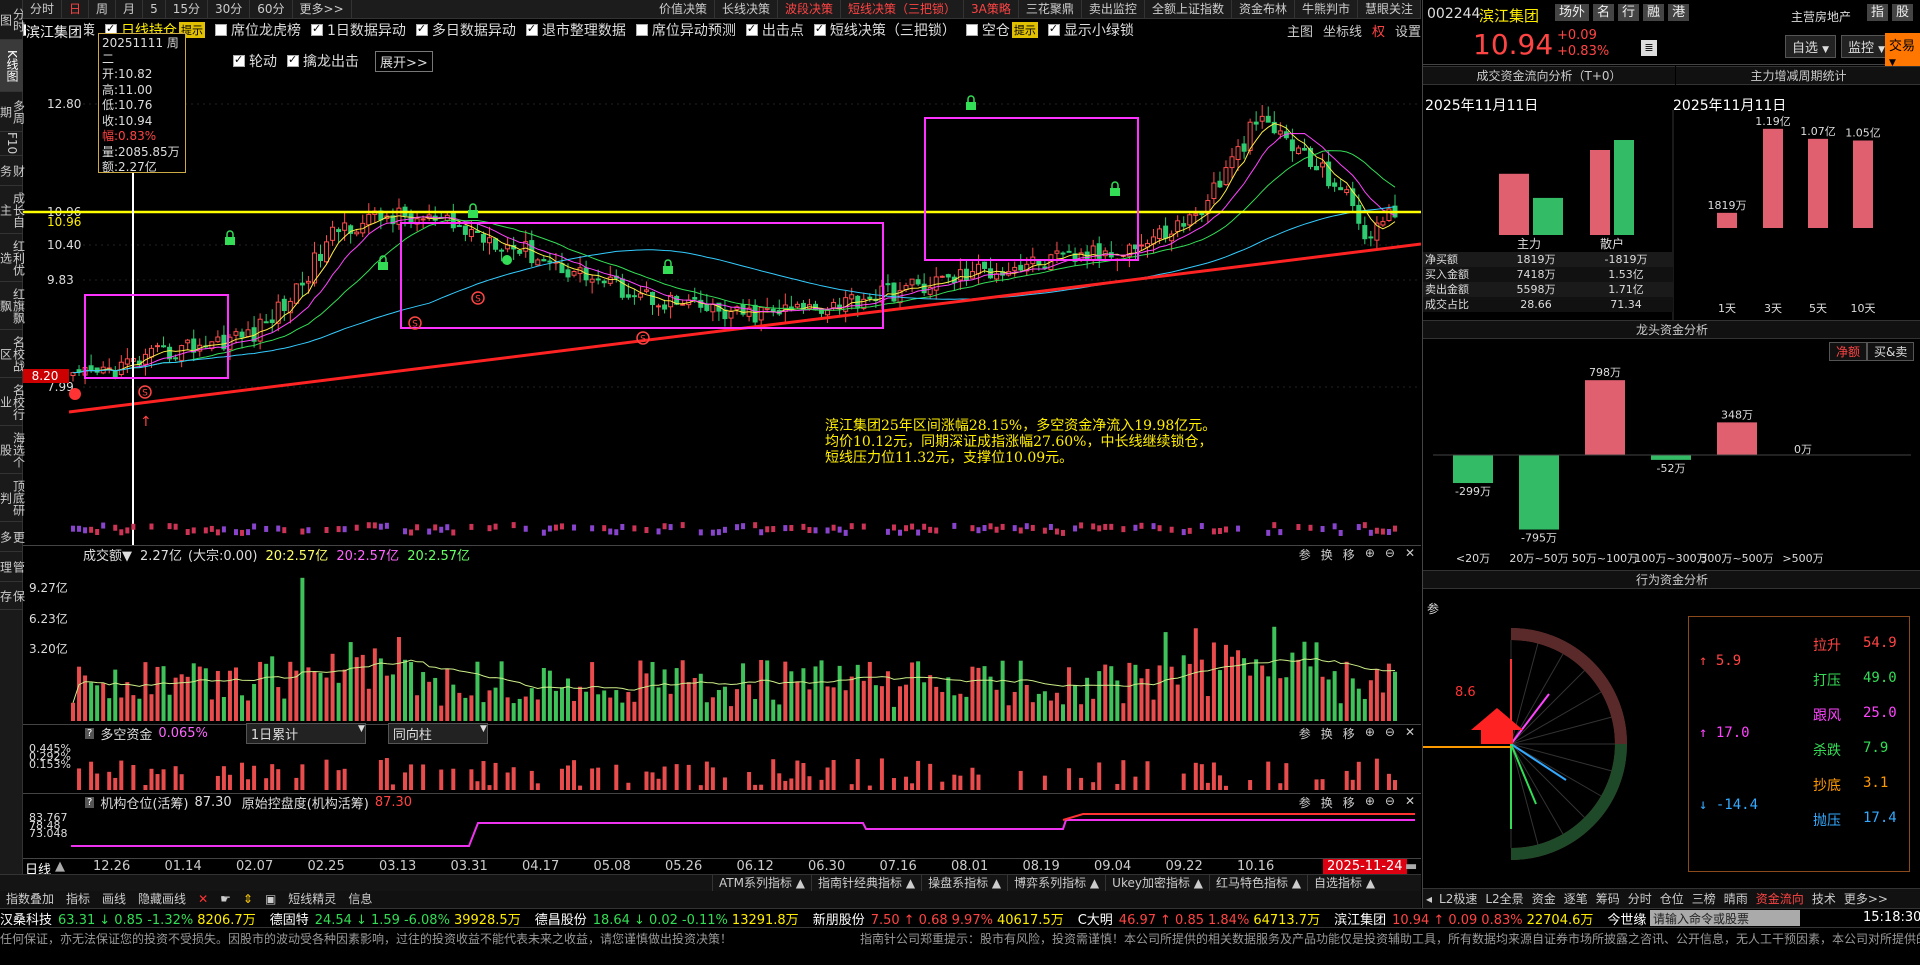  I want to click on toolbar-item-5: 信息, so click(360, 899).